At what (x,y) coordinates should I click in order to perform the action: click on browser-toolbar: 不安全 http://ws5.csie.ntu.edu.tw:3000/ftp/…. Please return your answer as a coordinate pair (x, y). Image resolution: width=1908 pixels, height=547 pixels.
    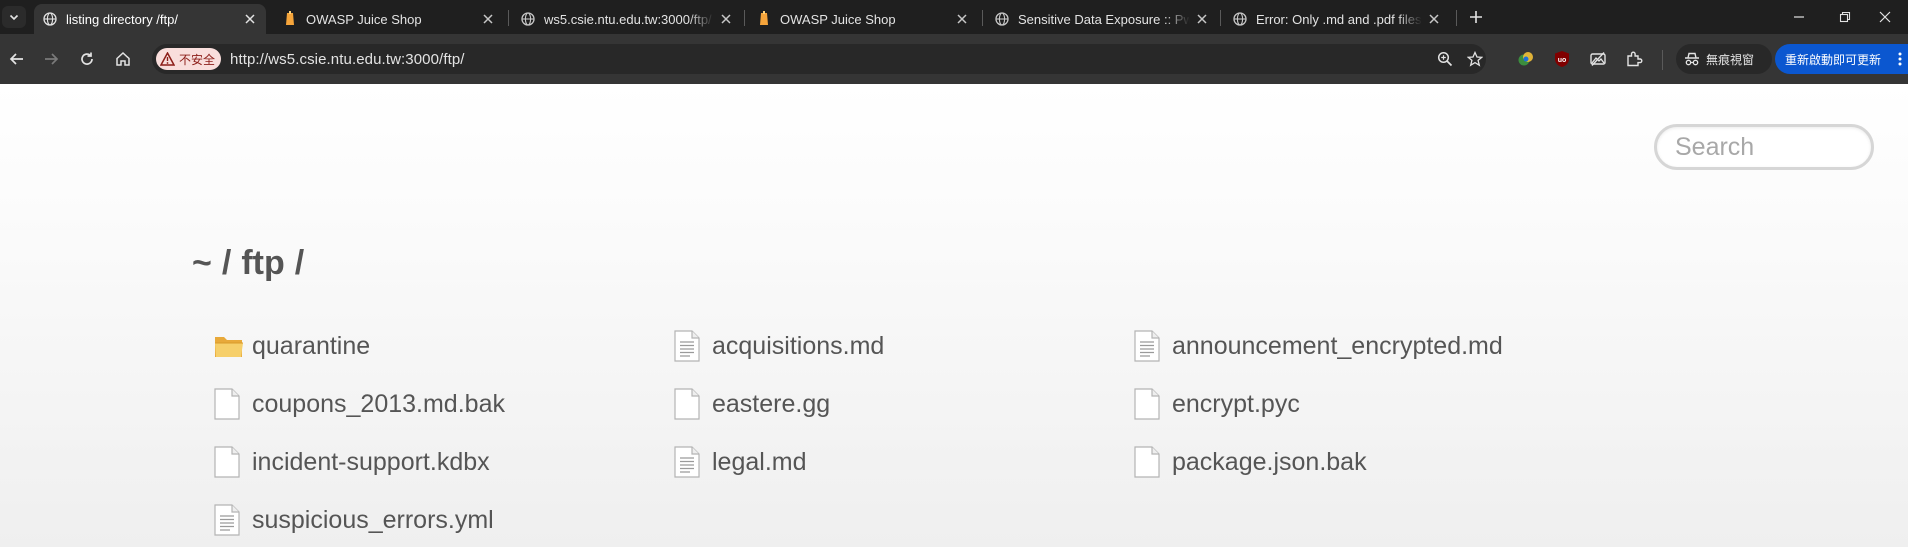
    Looking at the image, I should click on (954, 59).